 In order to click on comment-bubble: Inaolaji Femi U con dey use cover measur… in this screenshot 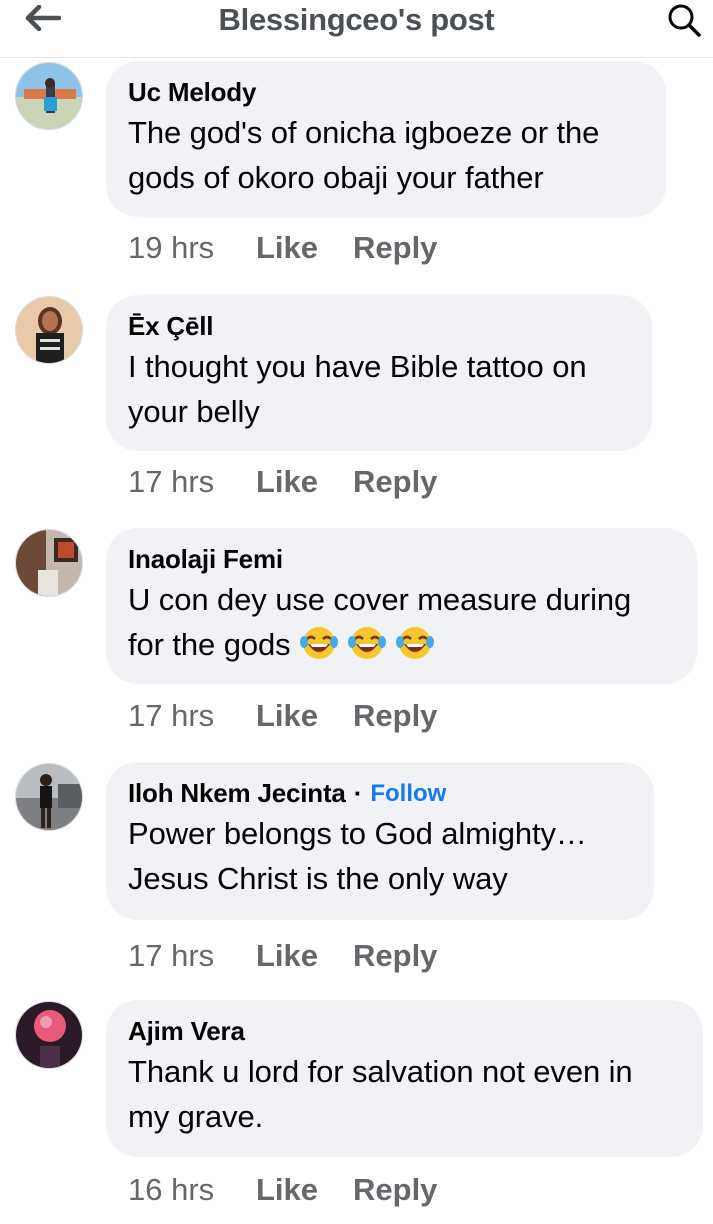, I will do `click(401, 606)`.